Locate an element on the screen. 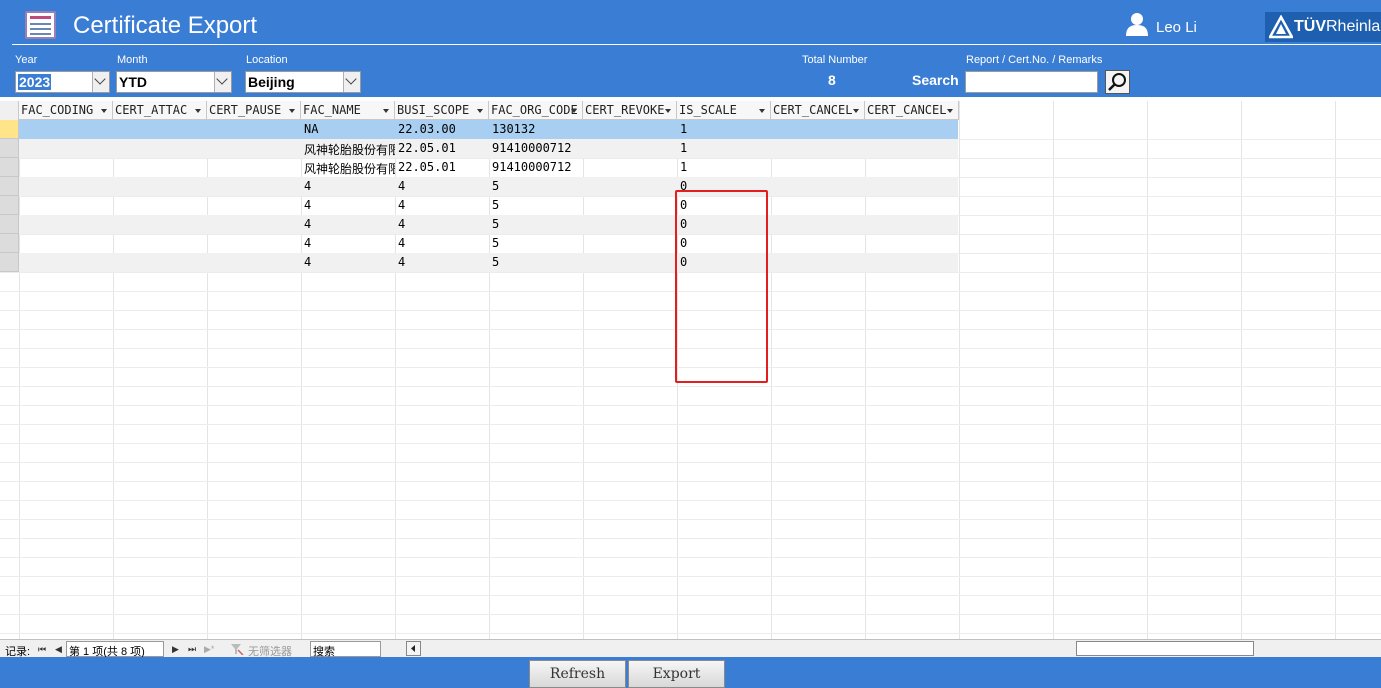 The height and width of the screenshot is (688, 1381). search-input is located at coordinates (1031, 82).